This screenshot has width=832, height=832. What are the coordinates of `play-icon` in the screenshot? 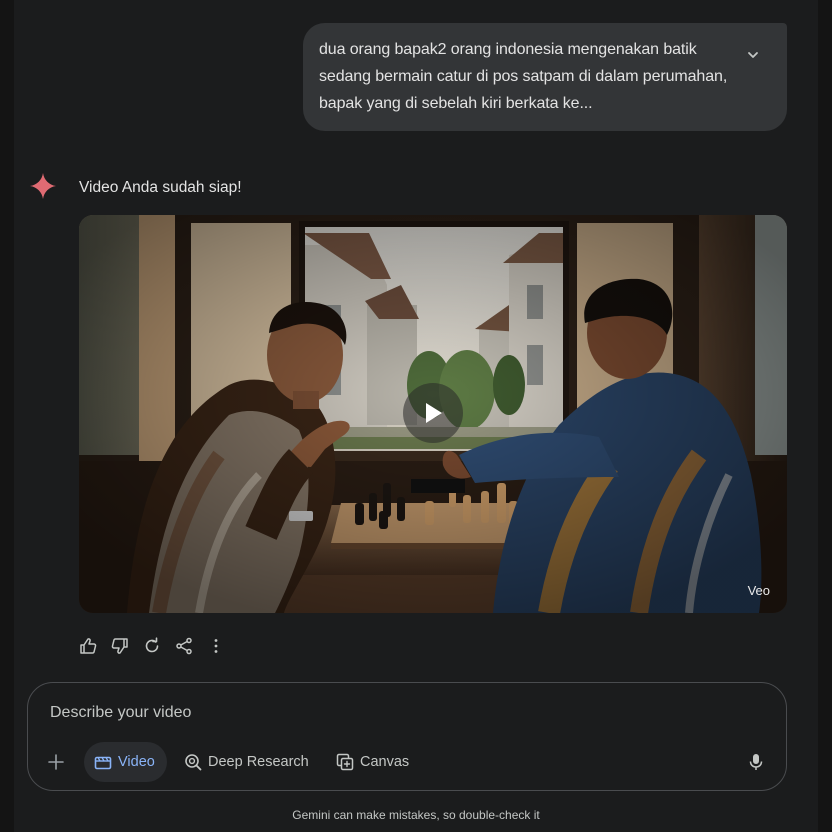 It's located at (434, 413).